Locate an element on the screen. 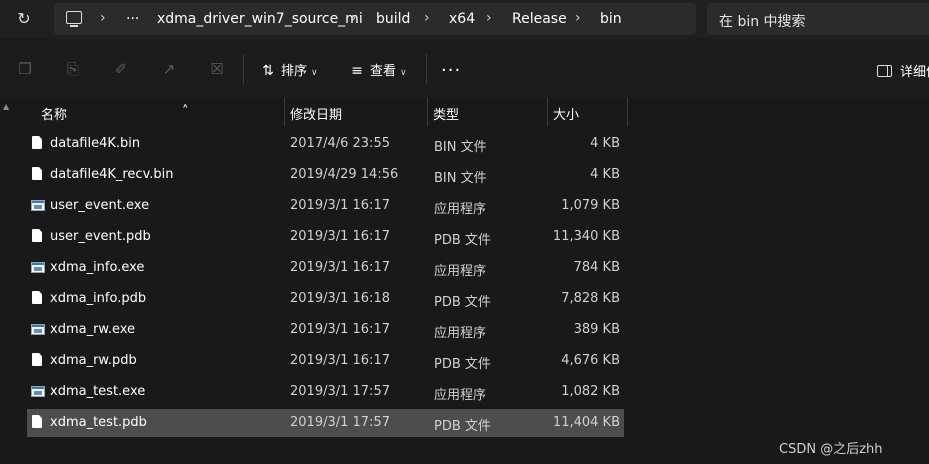  file-row: xdma_info.exe 2019/3/1 16:17 应用程序 784 KB is located at coordinates (325, 268).